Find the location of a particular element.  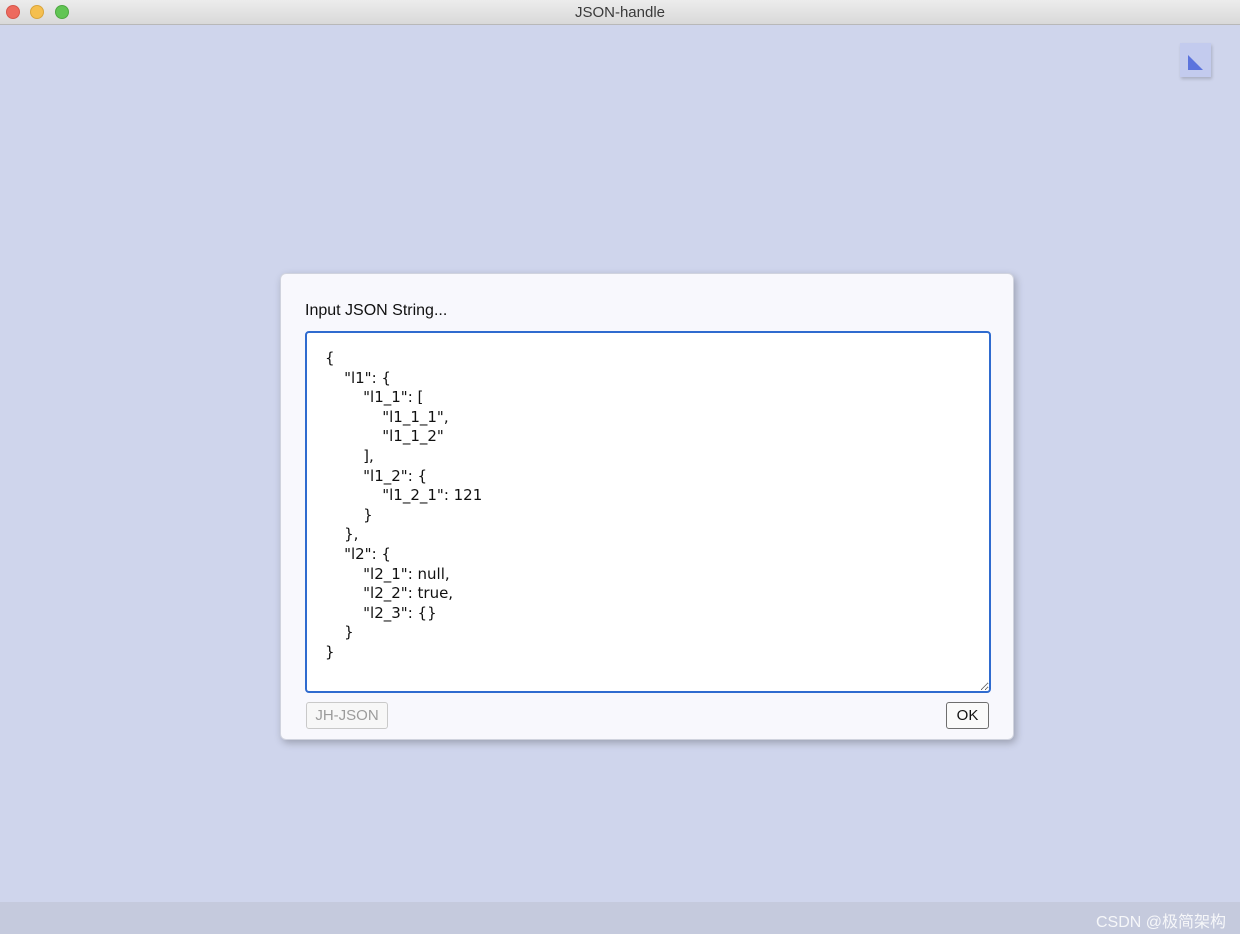

jh-json-button: JH-JSON is located at coordinates (347, 715).